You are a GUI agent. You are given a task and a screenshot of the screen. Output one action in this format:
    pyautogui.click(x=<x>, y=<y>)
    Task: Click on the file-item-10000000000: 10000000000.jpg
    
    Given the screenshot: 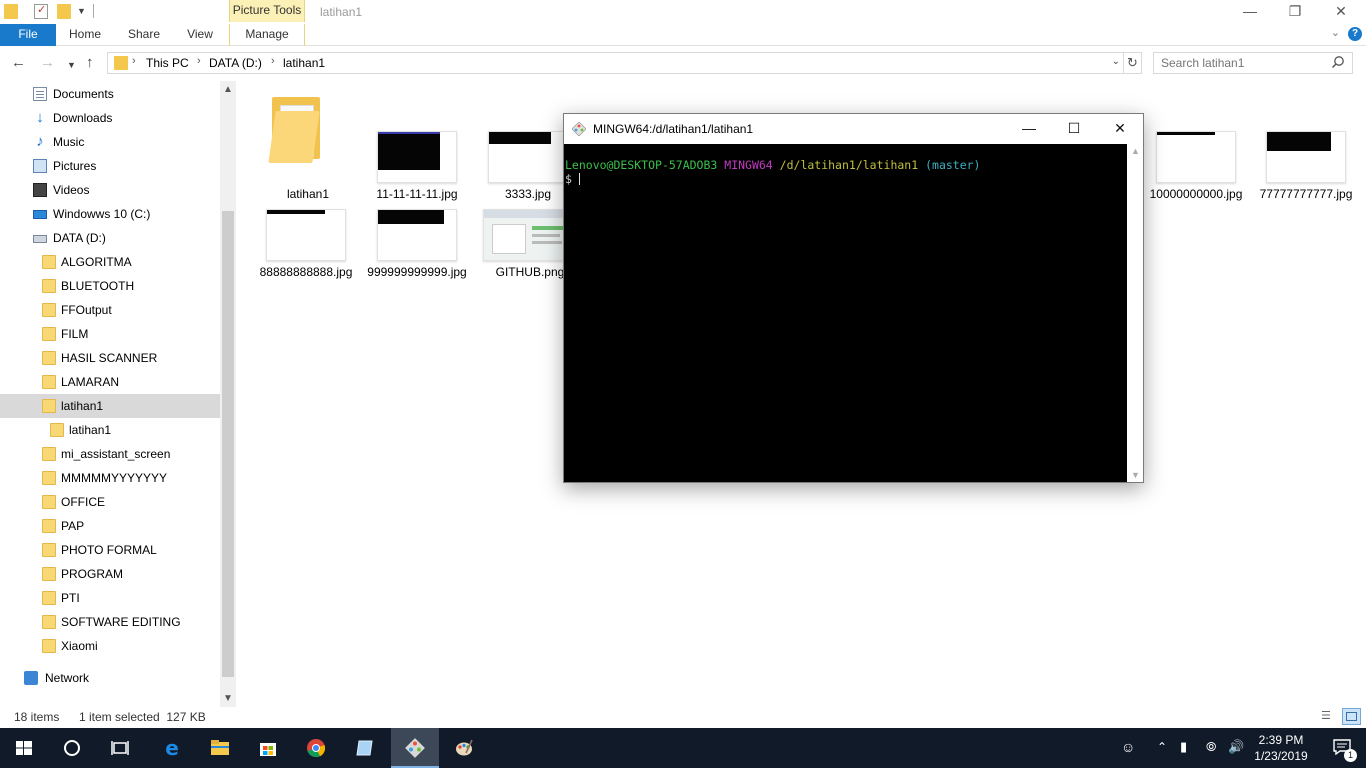 What is the action you would take?
    pyautogui.click(x=1196, y=165)
    